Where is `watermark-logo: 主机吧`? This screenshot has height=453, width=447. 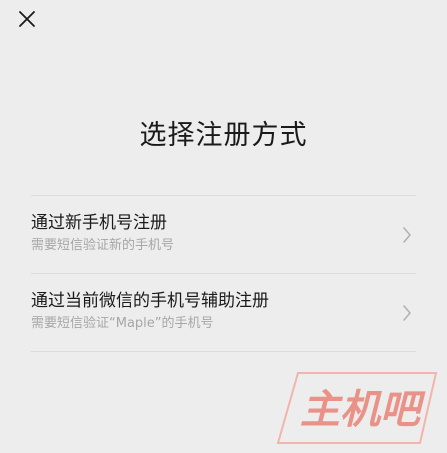
watermark-logo: 主机吧 is located at coordinates (357, 408).